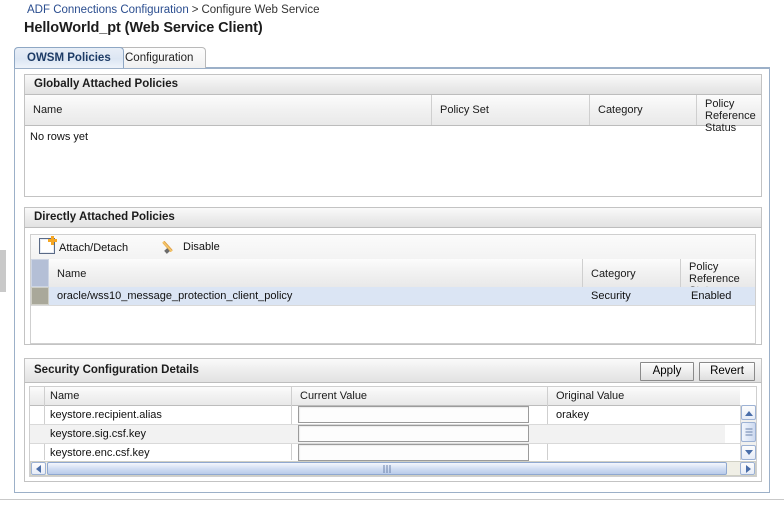 The width and height of the screenshot is (784, 507). I want to click on column-header-original-value: Original Value, so click(590, 396).